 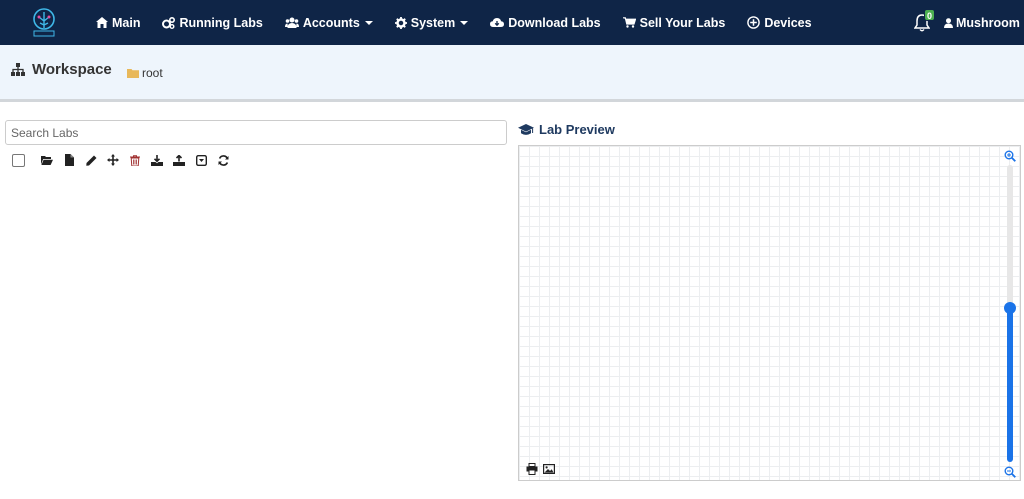 What do you see at coordinates (72, 69) in the screenshot?
I see `page-title-text: Workspace` at bounding box center [72, 69].